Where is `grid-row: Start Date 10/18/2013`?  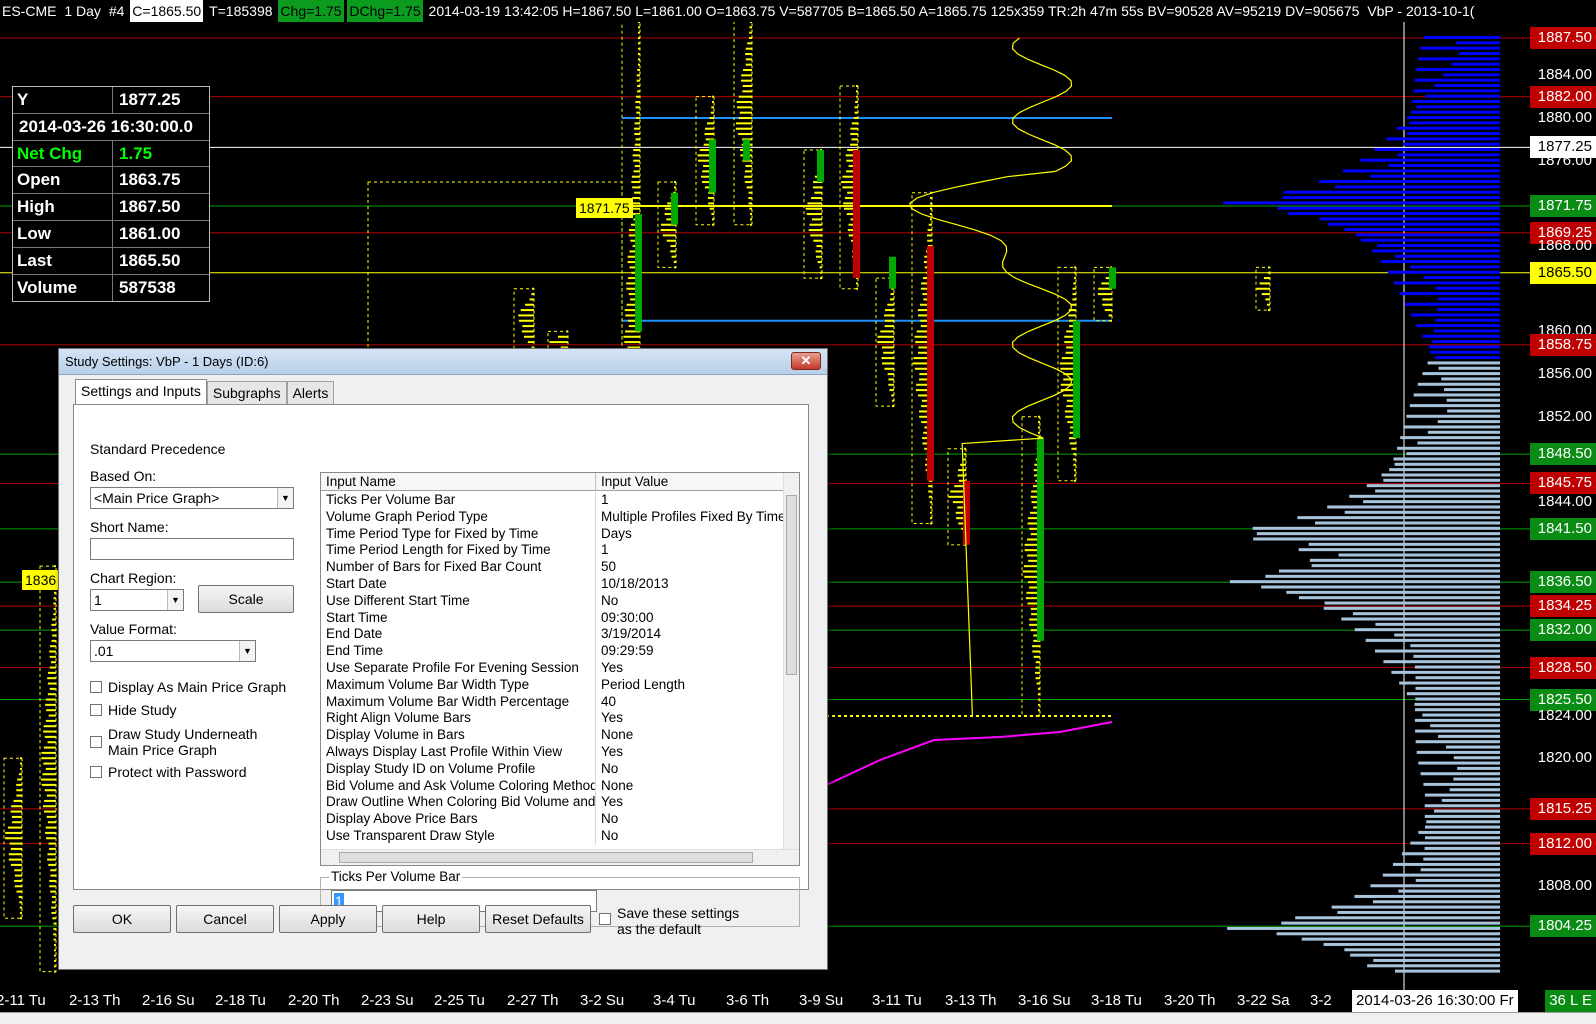 grid-row: Start Date 10/18/2013 is located at coordinates (553, 584).